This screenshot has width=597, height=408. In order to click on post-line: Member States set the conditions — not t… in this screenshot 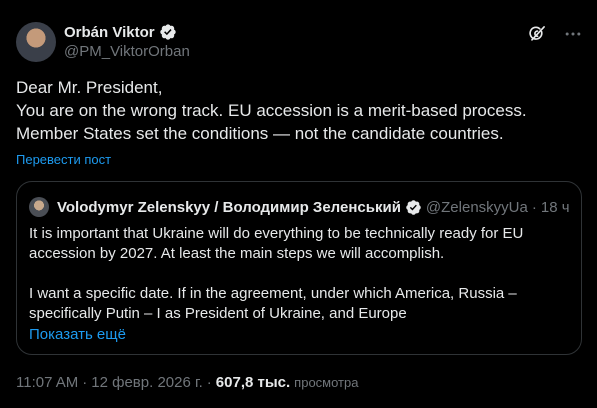, I will do `click(260, 133)`.